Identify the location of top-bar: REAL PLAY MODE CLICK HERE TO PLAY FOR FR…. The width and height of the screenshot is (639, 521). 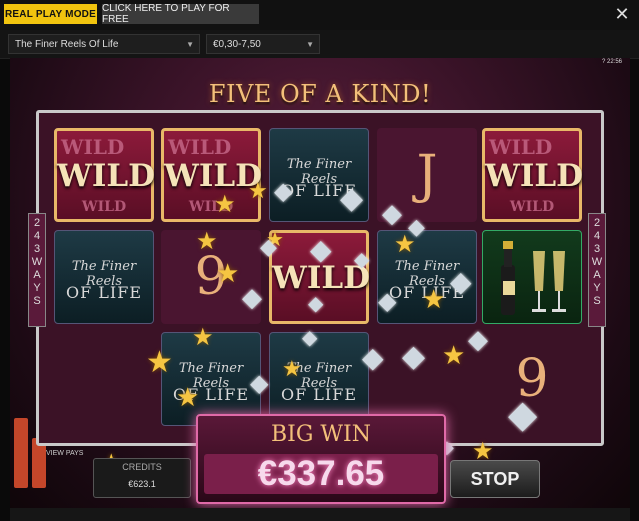
(319, 15).